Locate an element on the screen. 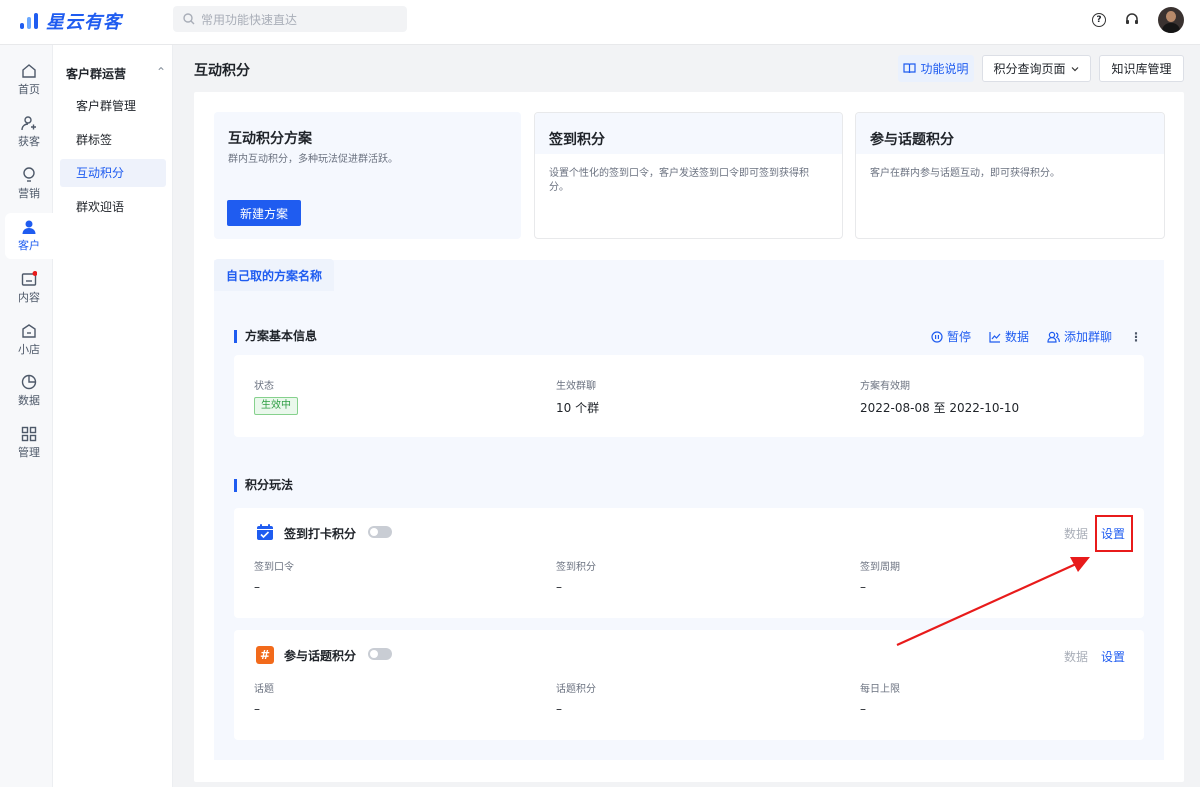 Image resolution: width=1200 pixels, height=787 pixels. sub-nav-item-welcome: 群欢迎语 is located at coordinates (113, 207).